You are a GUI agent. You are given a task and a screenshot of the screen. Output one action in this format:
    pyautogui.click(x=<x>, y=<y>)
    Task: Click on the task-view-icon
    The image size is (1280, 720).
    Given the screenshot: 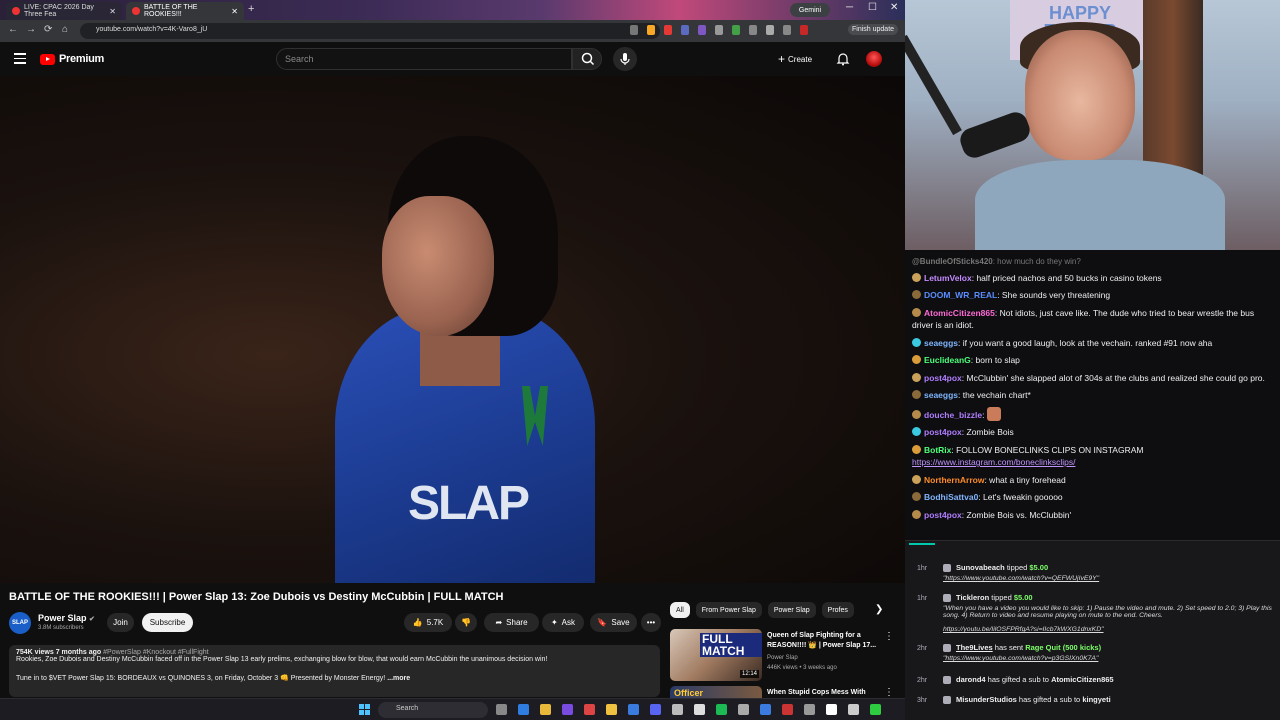 What is the action you would take?
    pyautogui.click(x=501, y=709)
    